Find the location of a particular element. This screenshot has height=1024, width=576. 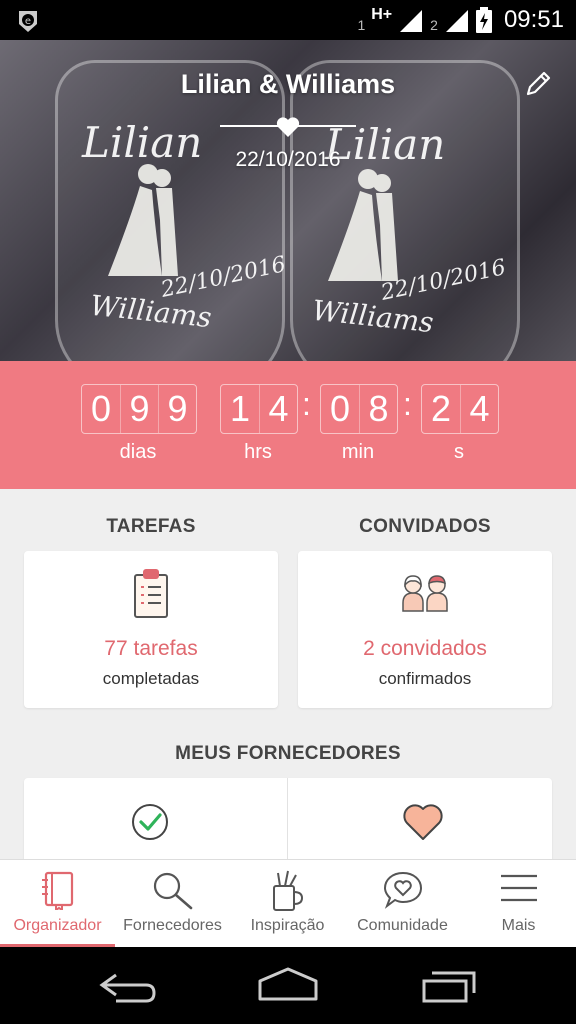

sim1-label: 1 is located at coordinates (361, 25).